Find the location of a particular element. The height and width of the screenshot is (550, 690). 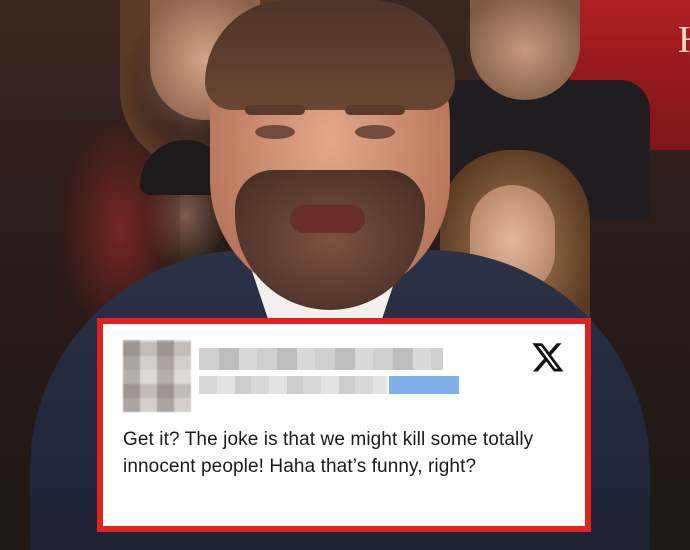

speaker-eye-right is located at coordinates (375, 132).